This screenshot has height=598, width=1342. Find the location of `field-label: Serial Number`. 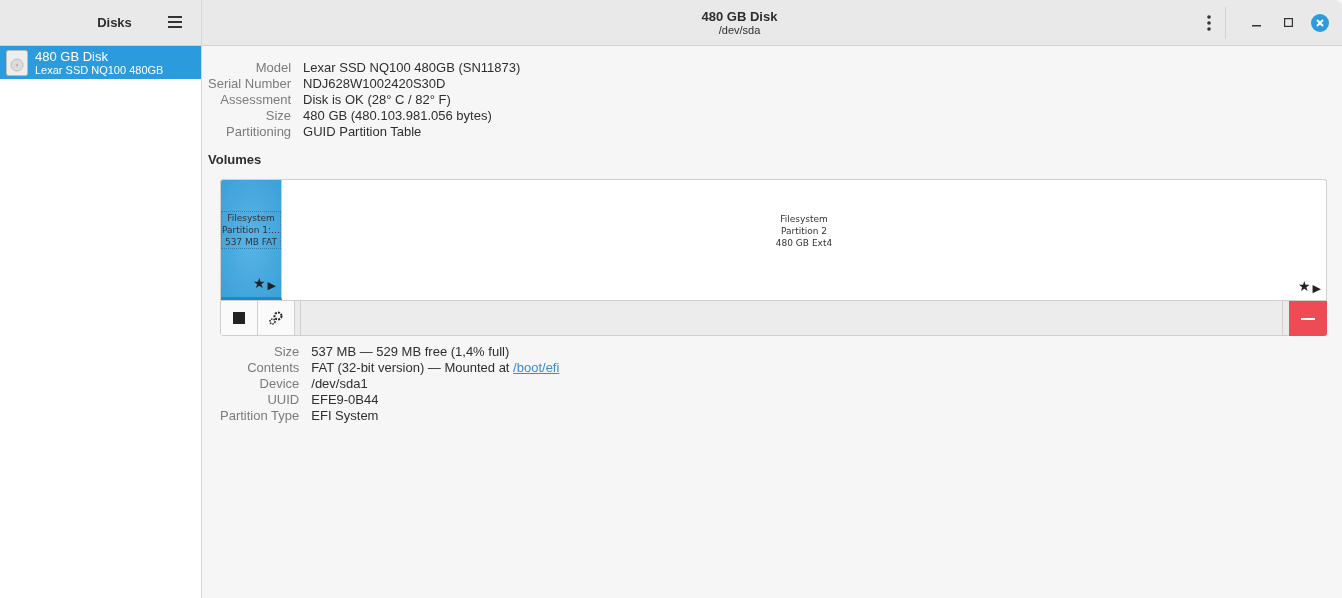

field-label: Serial Number is located at coordinates (250, 83).